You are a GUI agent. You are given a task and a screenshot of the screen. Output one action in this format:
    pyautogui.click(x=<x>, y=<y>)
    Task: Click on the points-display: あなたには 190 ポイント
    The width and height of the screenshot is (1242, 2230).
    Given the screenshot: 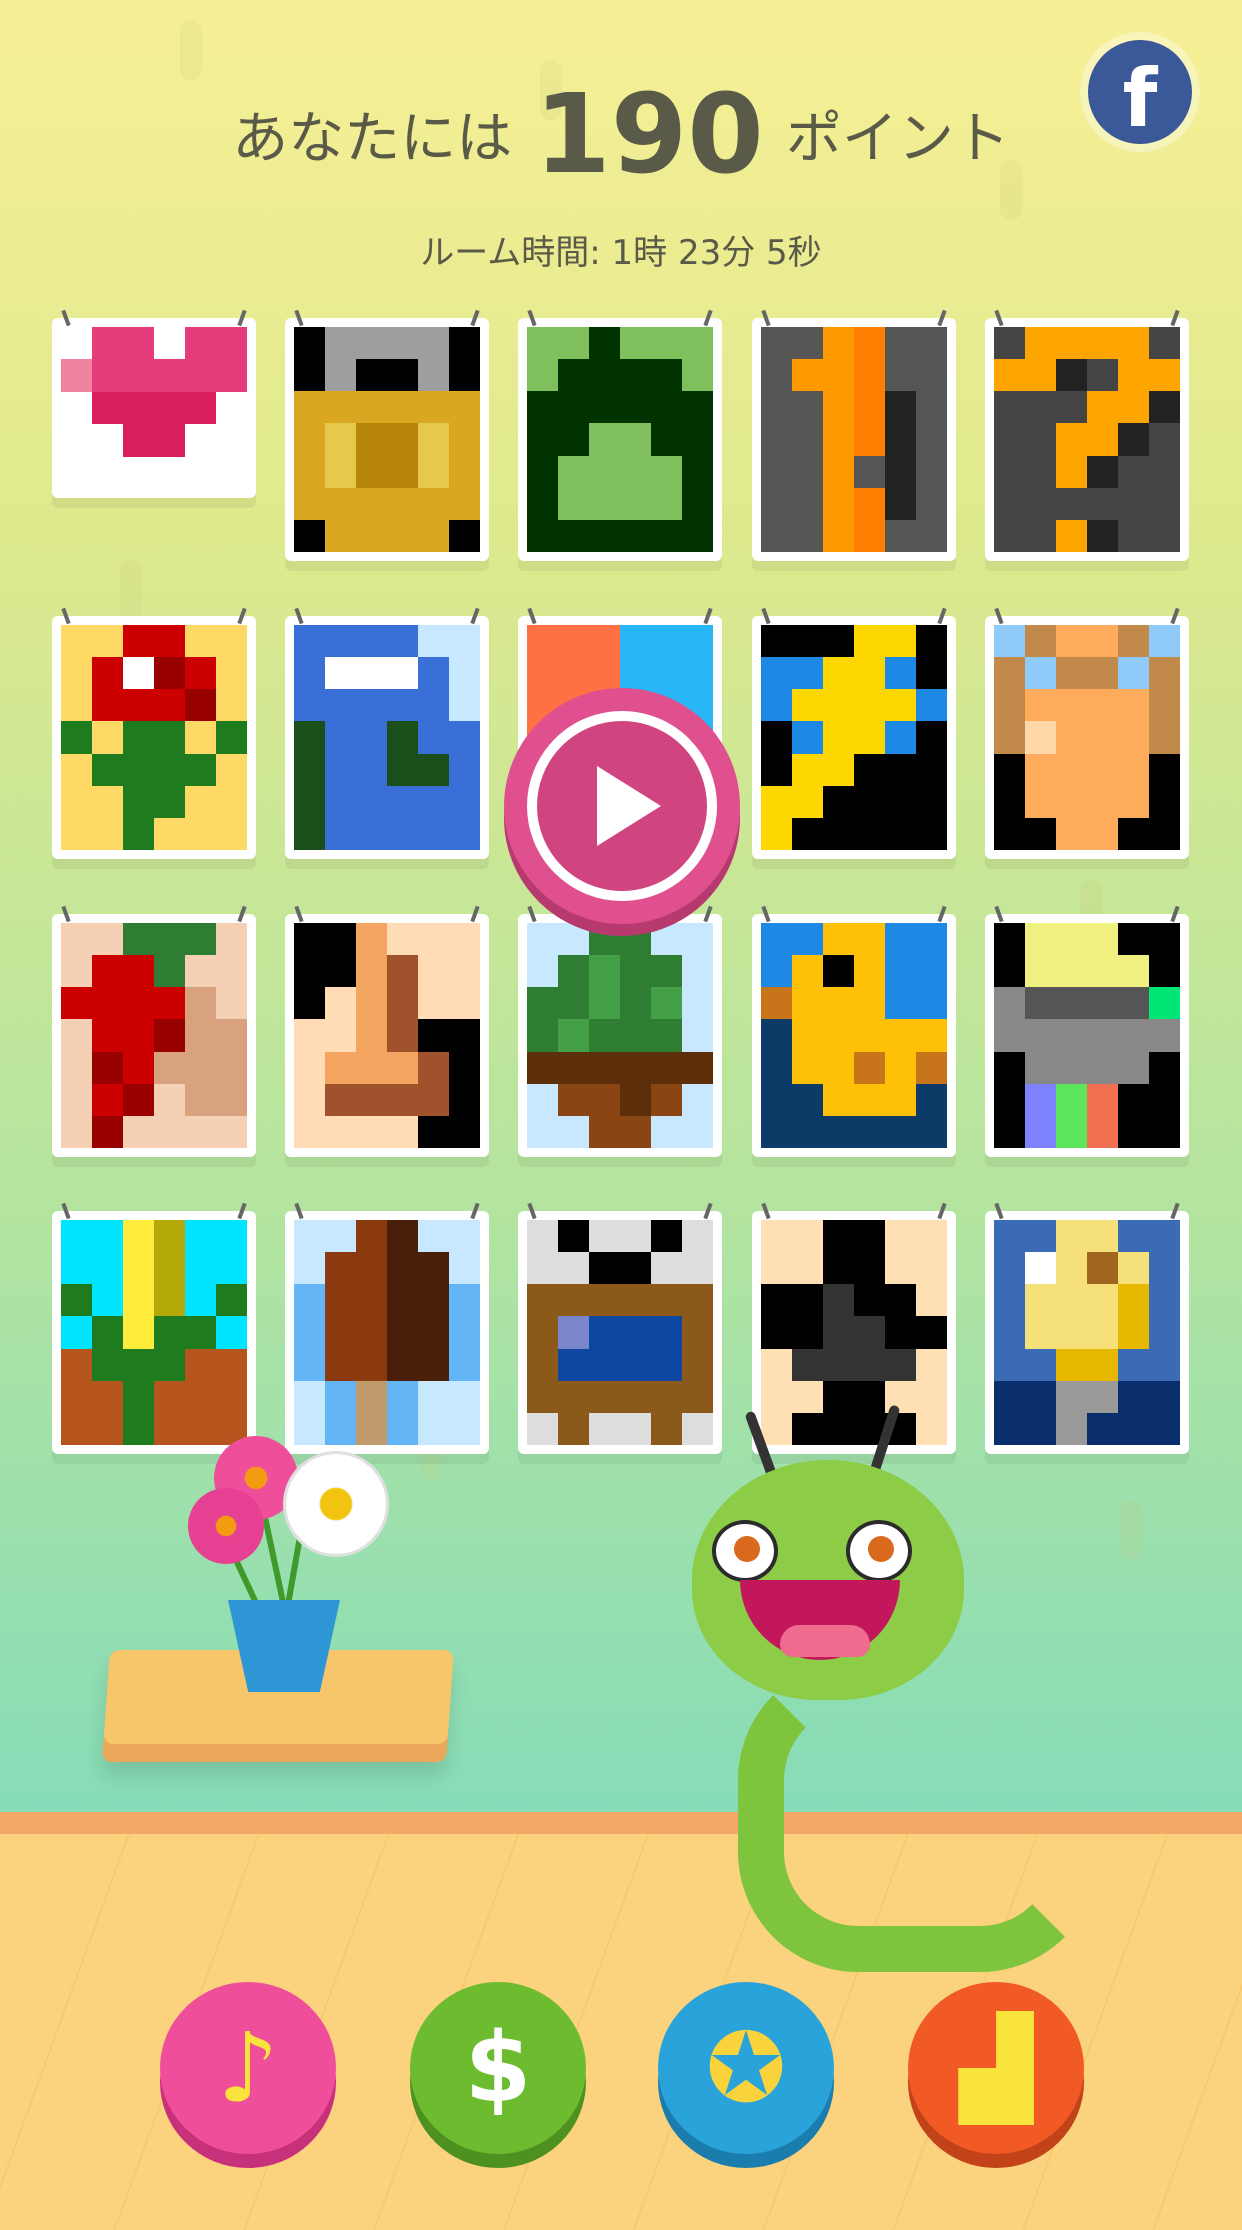 What is the action you would take?
    pyautogui.click(x=621, y=134)
    